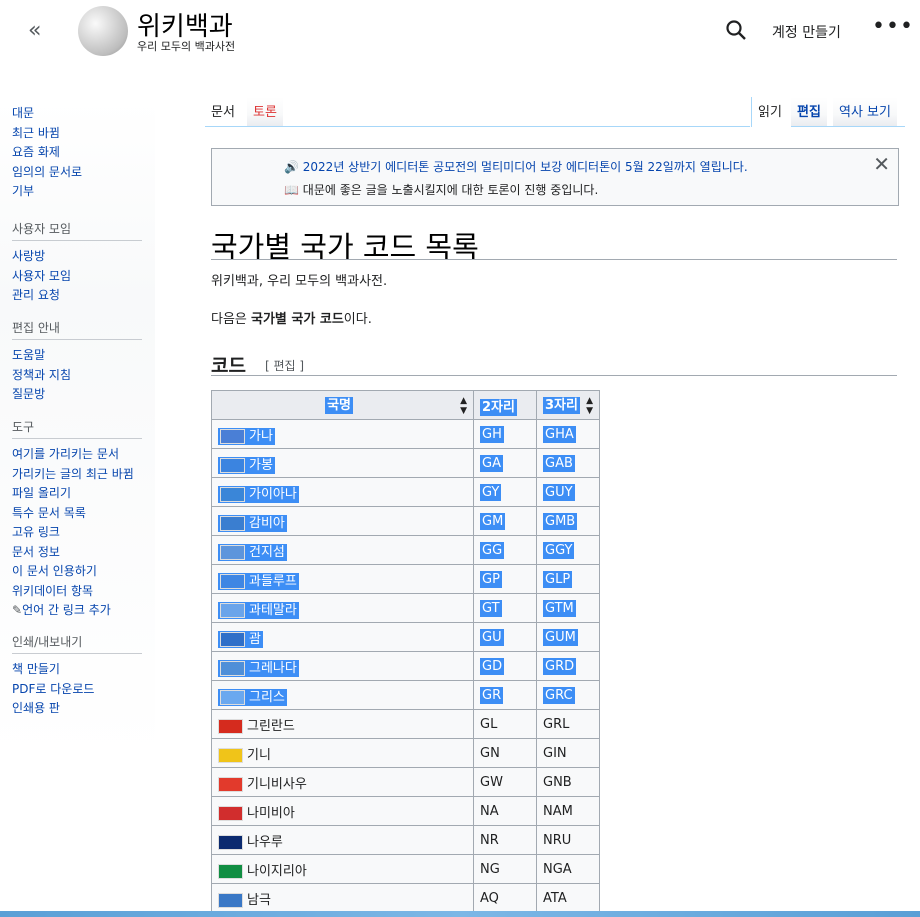  What do you see at coordinates (77, 553) in the screenshot?
I see `sidebar-item-page-info: 문서 정보` at bounding box center [77, 553].